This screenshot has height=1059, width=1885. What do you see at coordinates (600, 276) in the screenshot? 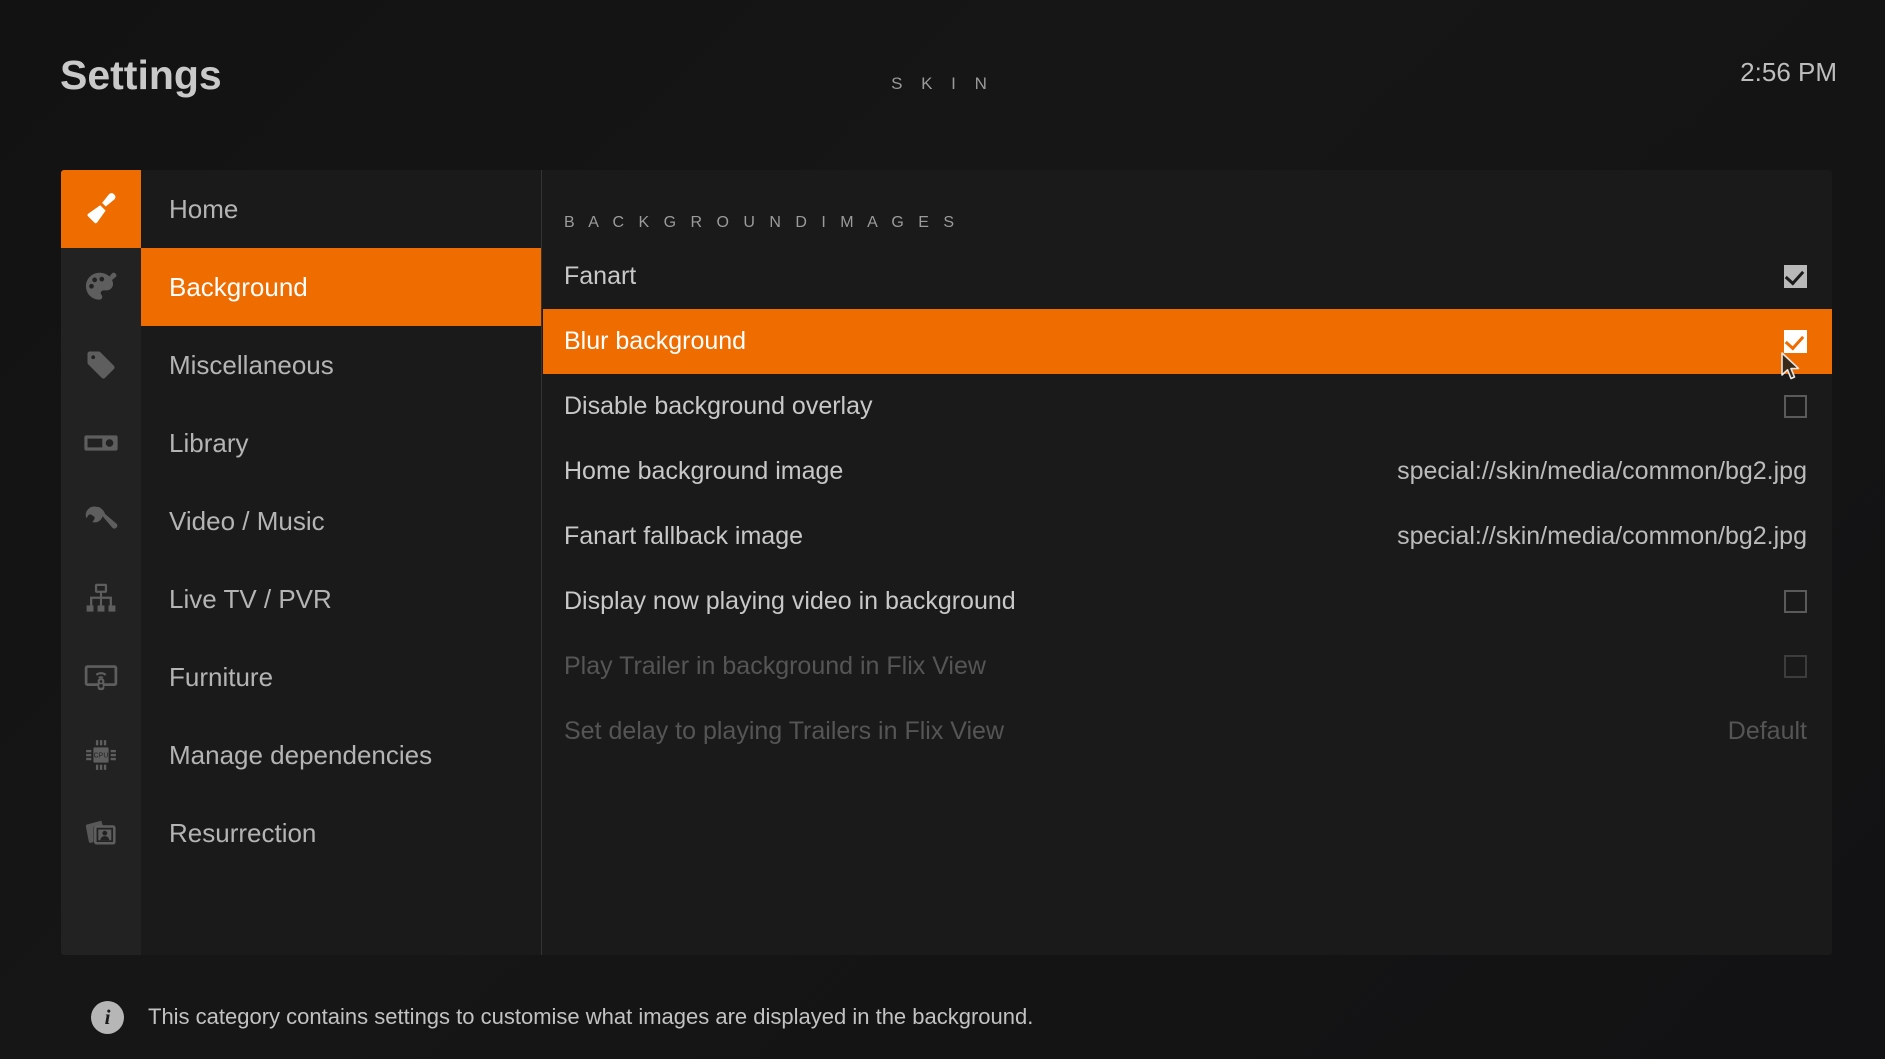
I see `setting-label: Fanart` at bounding box center [600, 276].